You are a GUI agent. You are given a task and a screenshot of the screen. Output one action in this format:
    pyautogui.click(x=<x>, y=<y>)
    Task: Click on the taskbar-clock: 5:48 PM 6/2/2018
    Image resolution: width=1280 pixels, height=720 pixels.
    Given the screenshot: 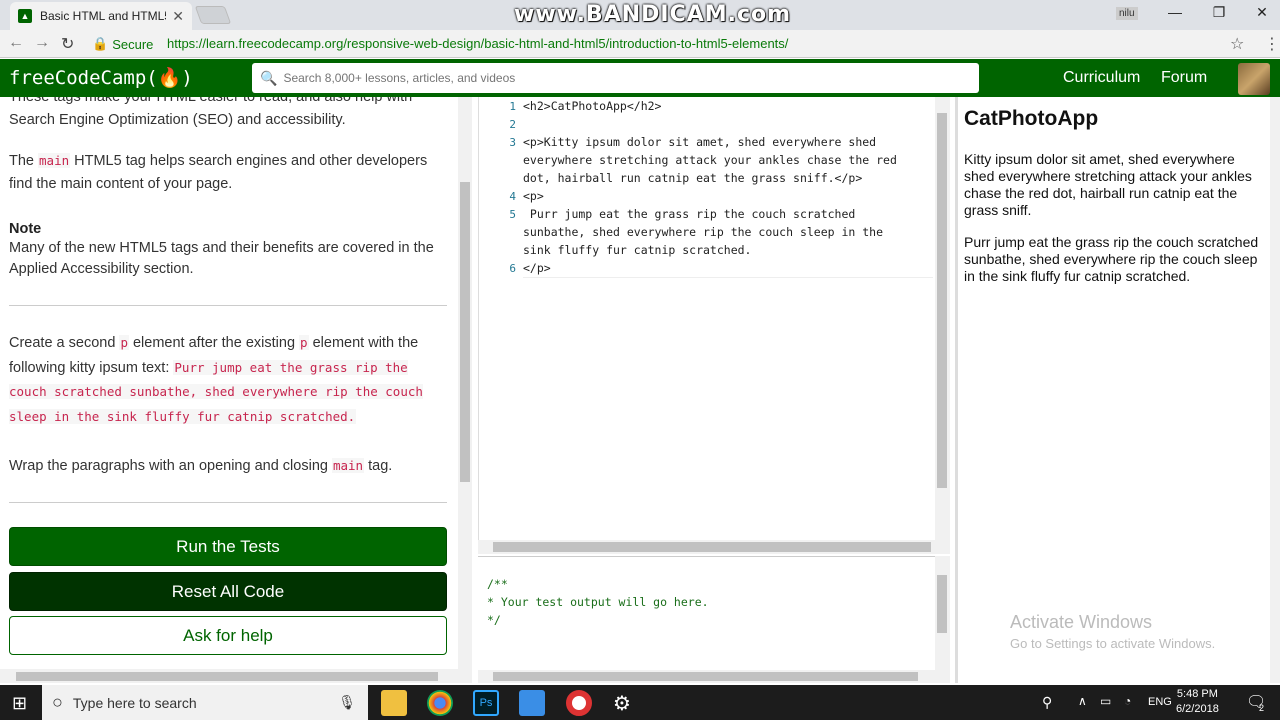 What is the action you would take?
    pyautogui.click(x=1197, y=702)
    